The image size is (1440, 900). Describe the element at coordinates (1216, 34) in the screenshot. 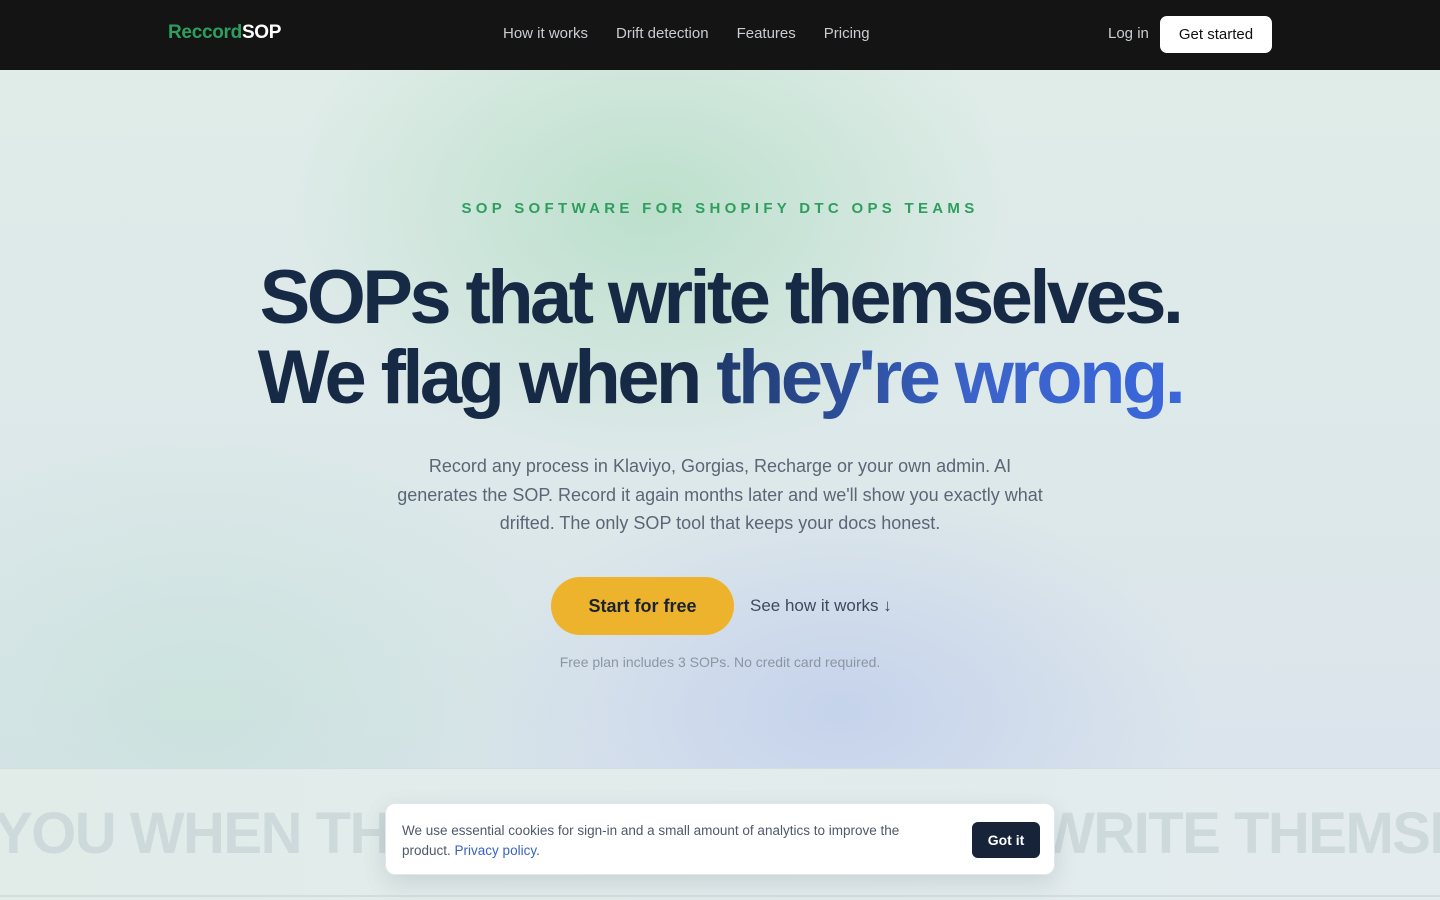

I see `get-started-button: Get started` at that location.